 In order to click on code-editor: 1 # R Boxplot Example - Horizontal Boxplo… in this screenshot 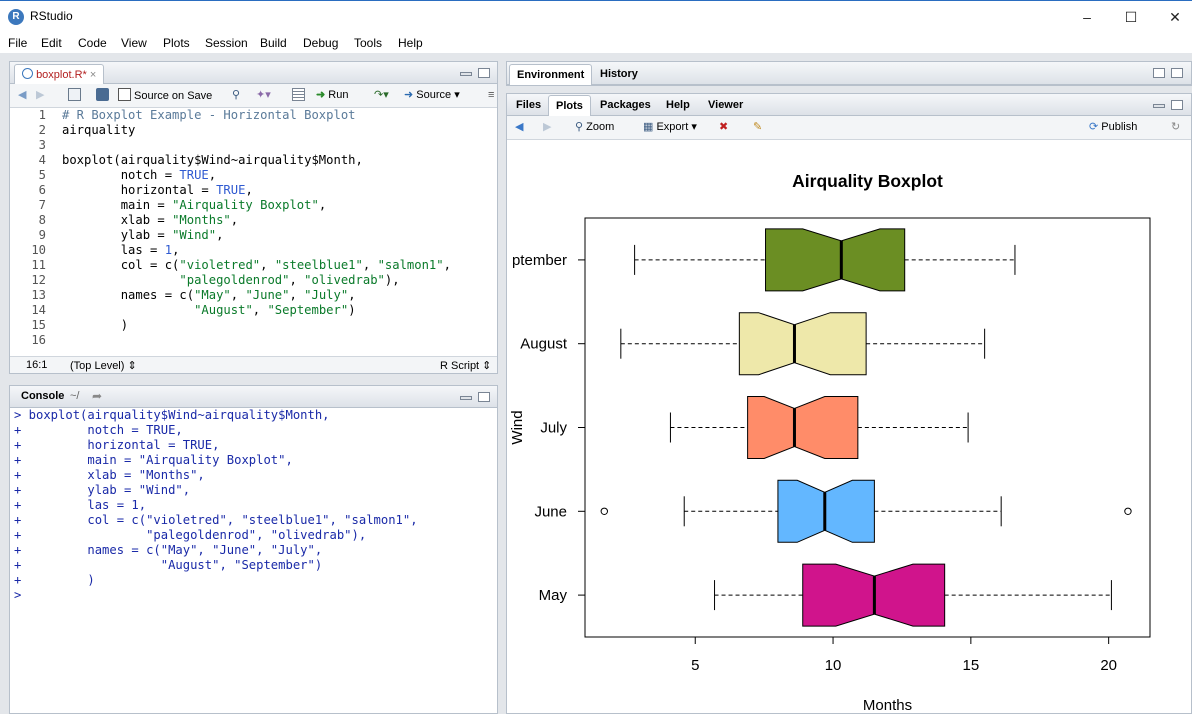, I will do `click(253, 232)`.